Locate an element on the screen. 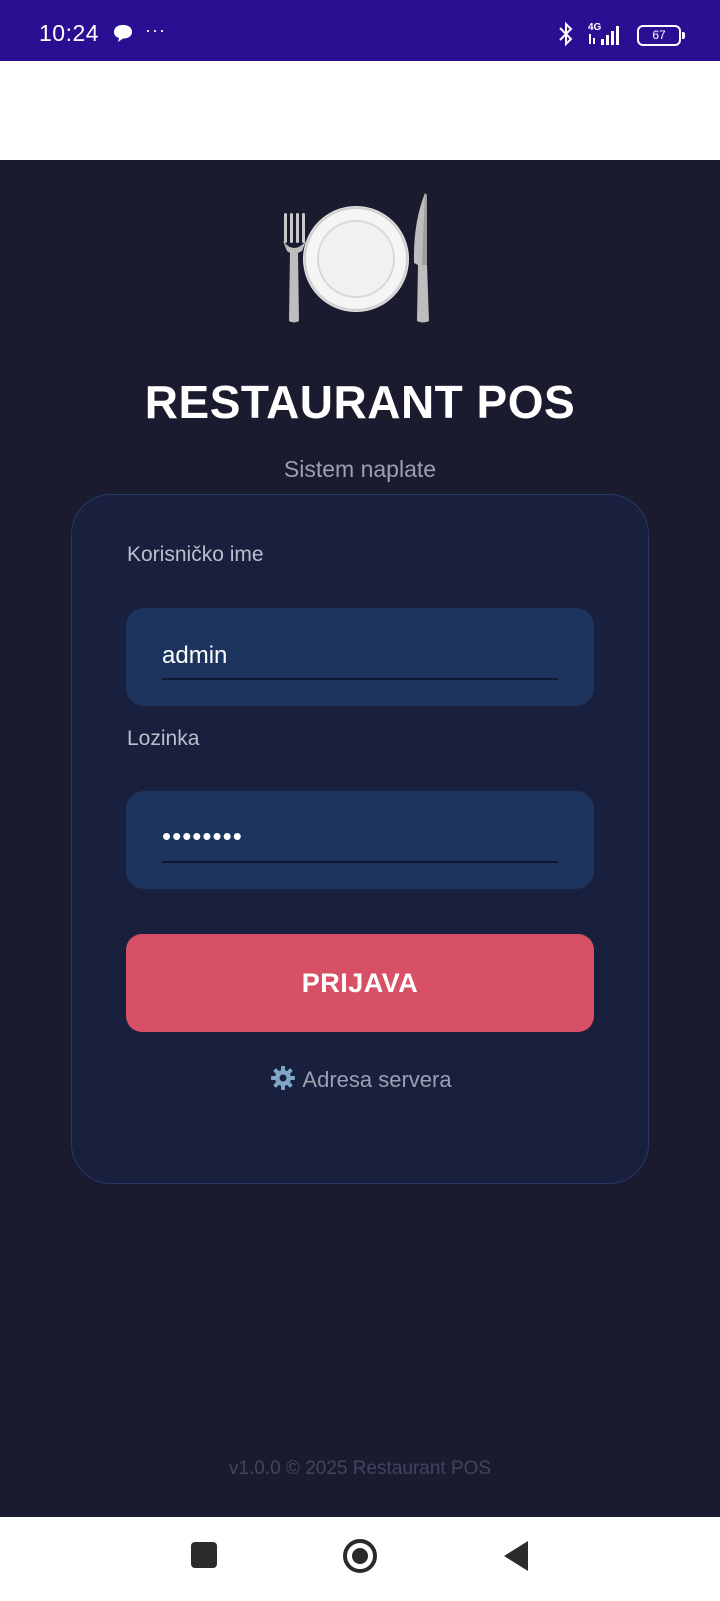 The height and width of the screenshot is (1601, 720). username-underline is located at coordinates (360, 679).